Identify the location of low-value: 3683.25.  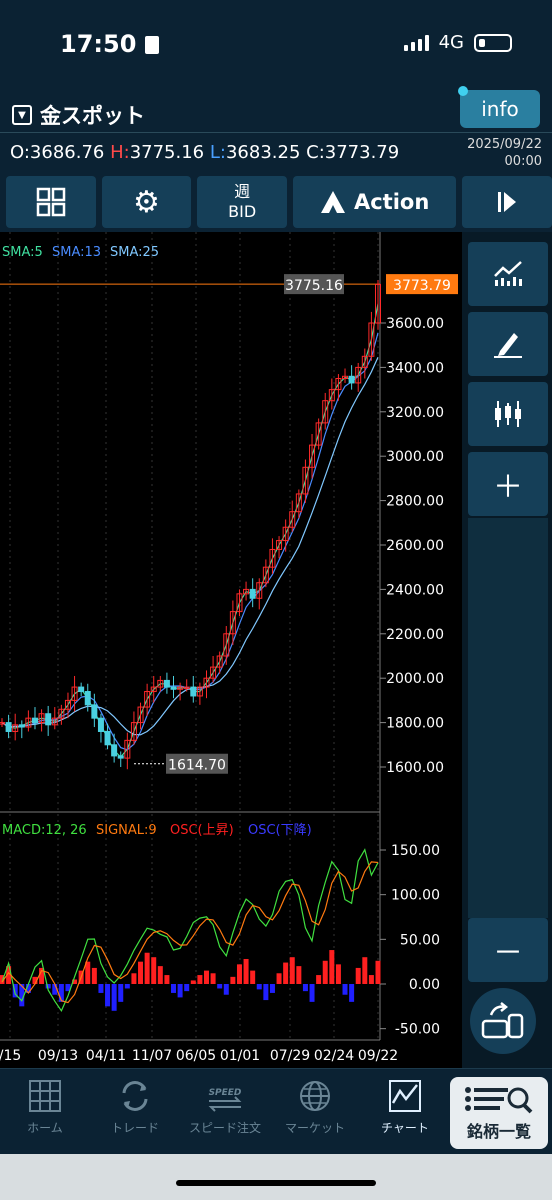
(263, 152).